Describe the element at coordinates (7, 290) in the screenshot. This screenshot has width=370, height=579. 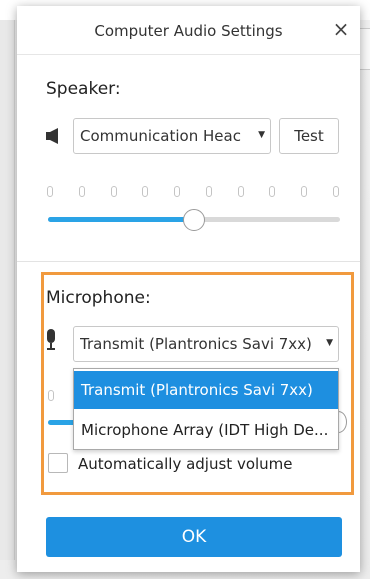
I see `background-window-edge` at that location.